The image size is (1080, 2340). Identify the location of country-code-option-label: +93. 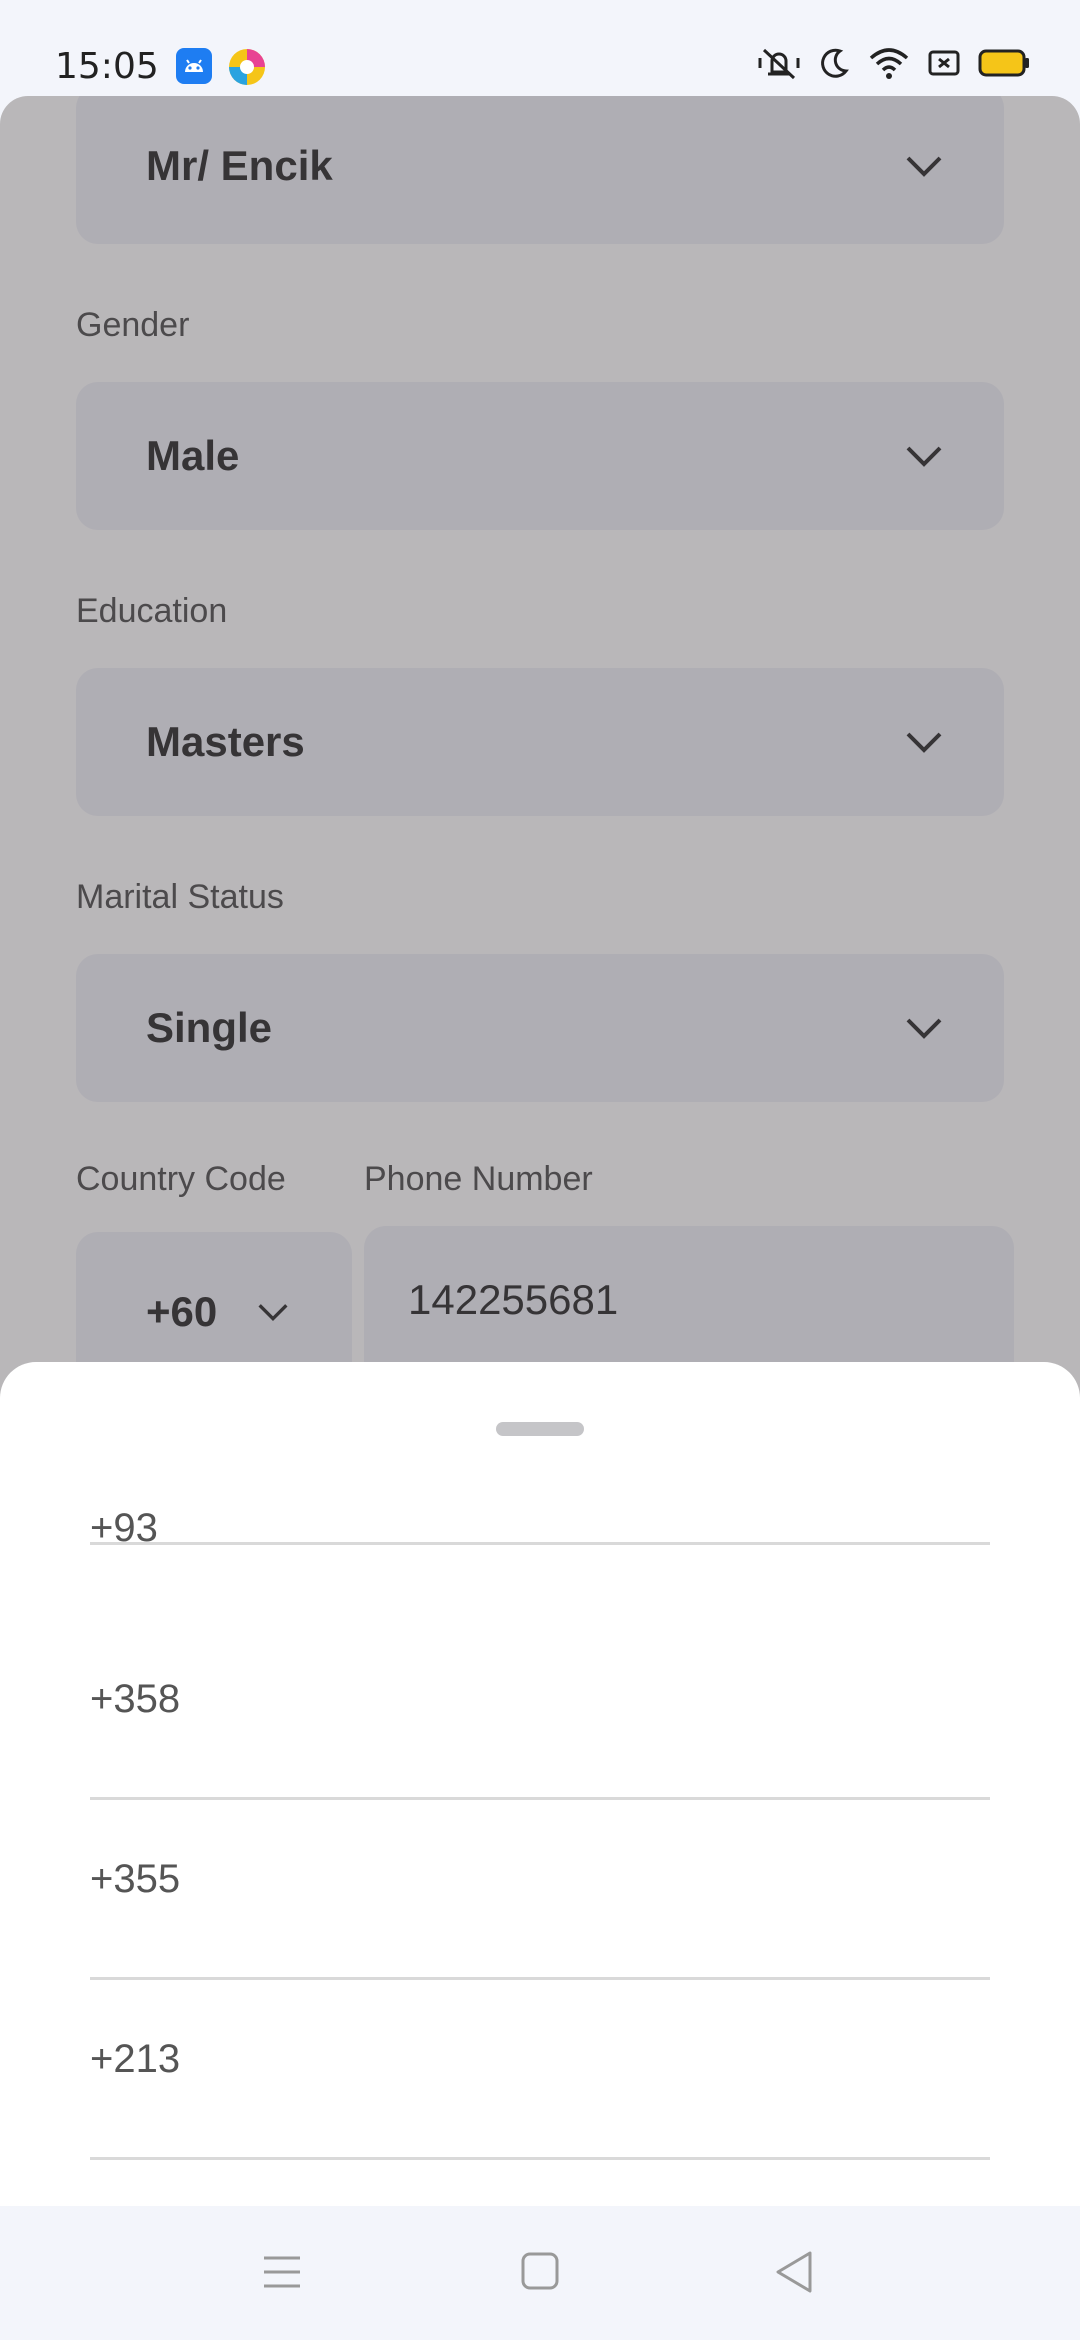
(124, 1528).